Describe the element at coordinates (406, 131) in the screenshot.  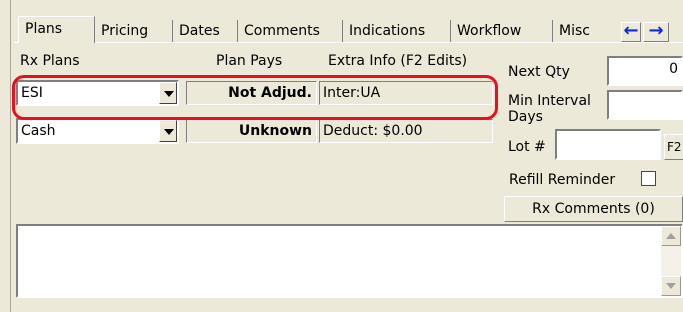
I see `extra-info-row-2: Deduct: $0.00` at that location.